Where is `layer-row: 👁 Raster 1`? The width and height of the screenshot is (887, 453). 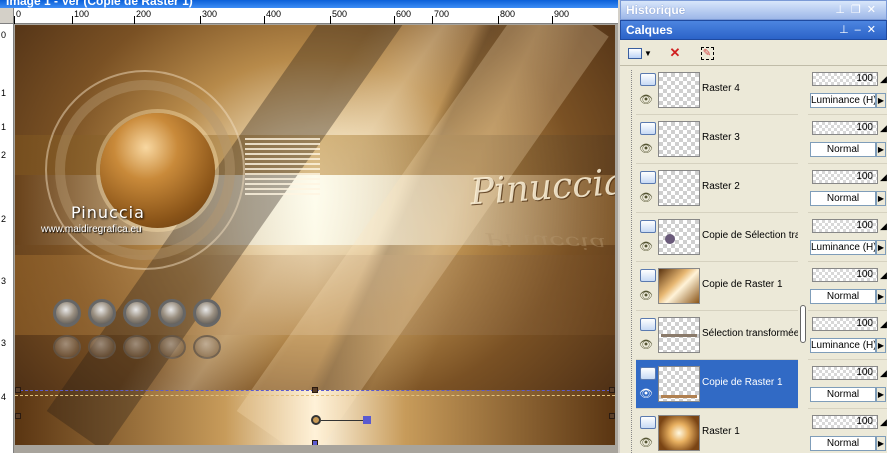 layer-row: 👁 Raster 1 is located at coordinates (717, 431).